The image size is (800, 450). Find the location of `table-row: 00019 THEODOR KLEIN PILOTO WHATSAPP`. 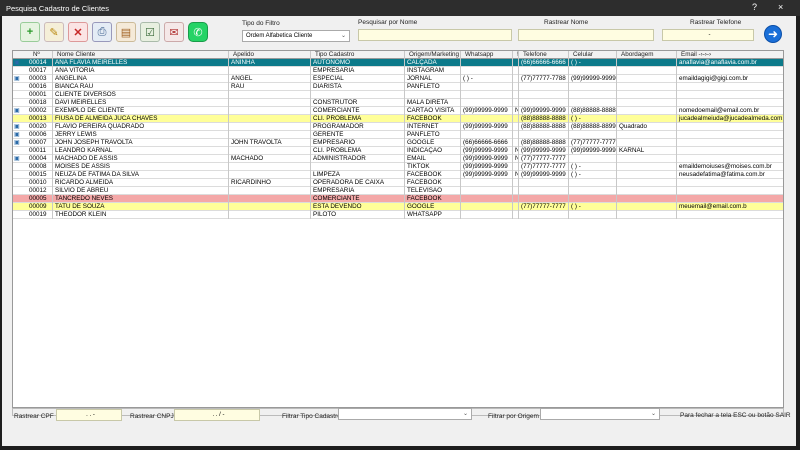

table-row: 00019 THEODOR KLEIN PILOTO WHATSAPP is located at coordinates (398, 215).